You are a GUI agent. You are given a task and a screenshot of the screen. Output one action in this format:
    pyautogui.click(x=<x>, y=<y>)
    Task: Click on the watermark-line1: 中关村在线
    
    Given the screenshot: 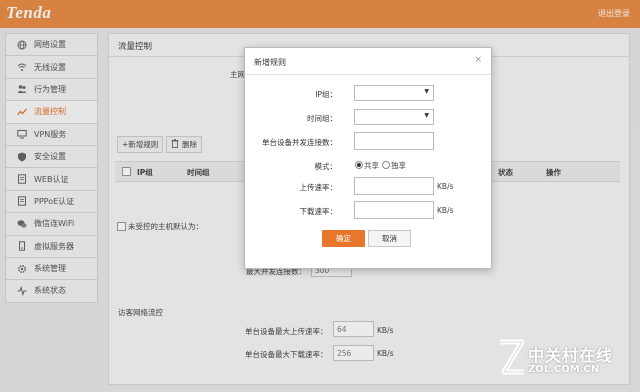 What is the action you would take?
    pyautogui.click(x=571, y=355)
    